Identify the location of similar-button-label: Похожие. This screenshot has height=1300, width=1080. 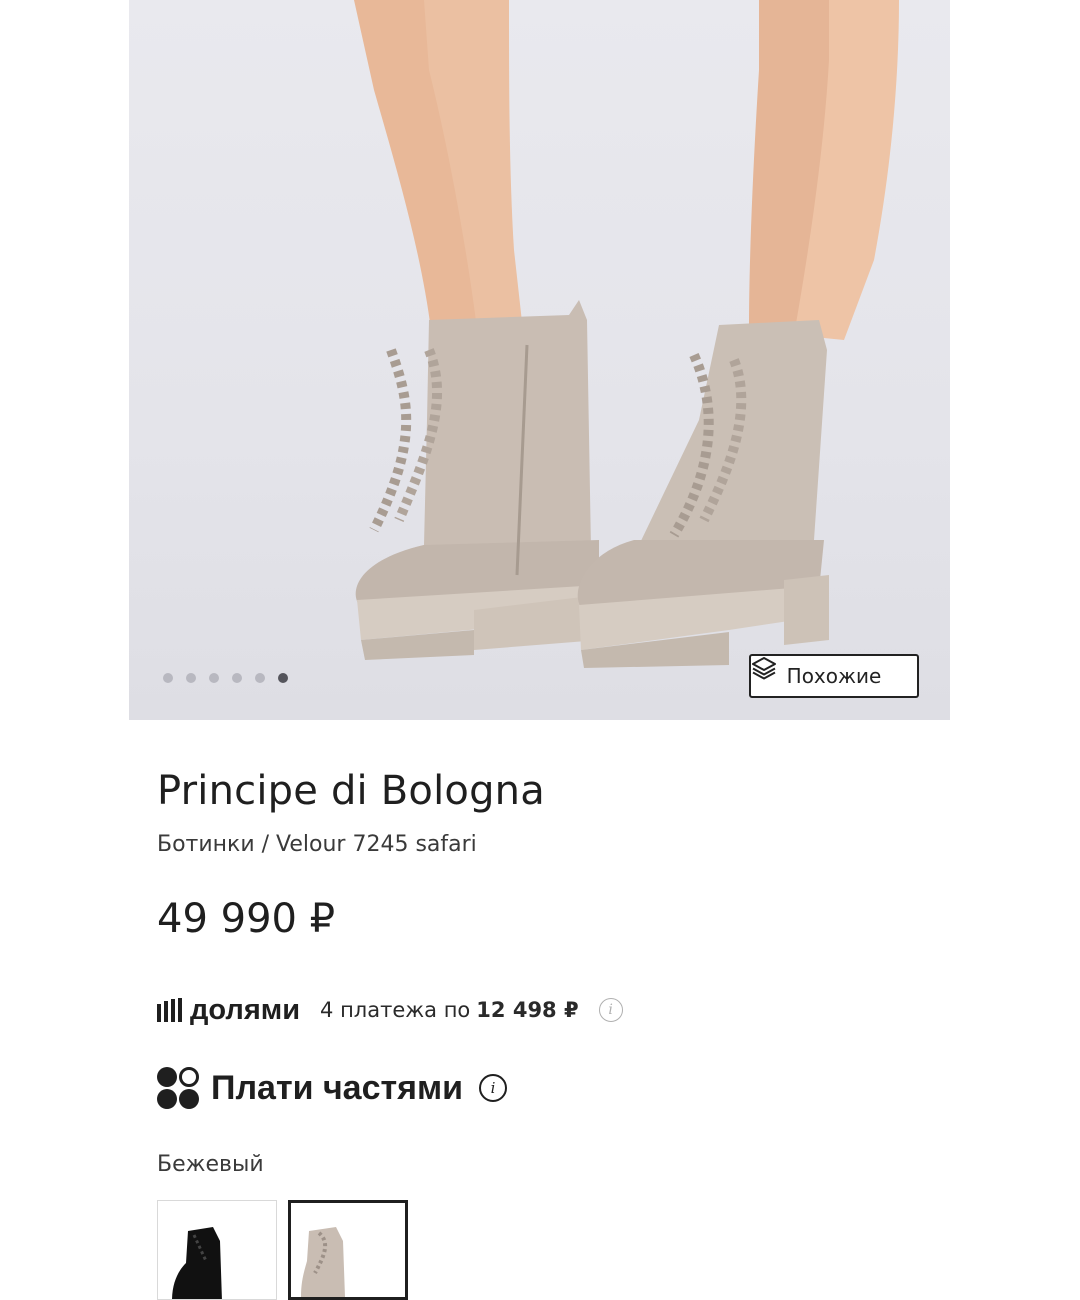
(834, 676).